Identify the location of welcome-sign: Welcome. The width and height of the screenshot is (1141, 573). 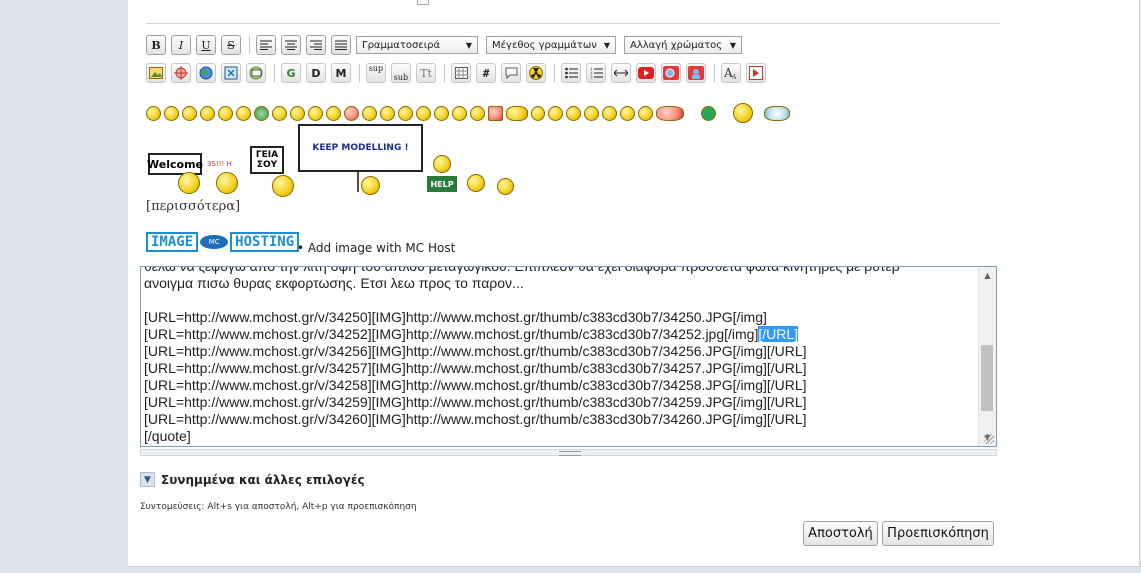
(175, 164).